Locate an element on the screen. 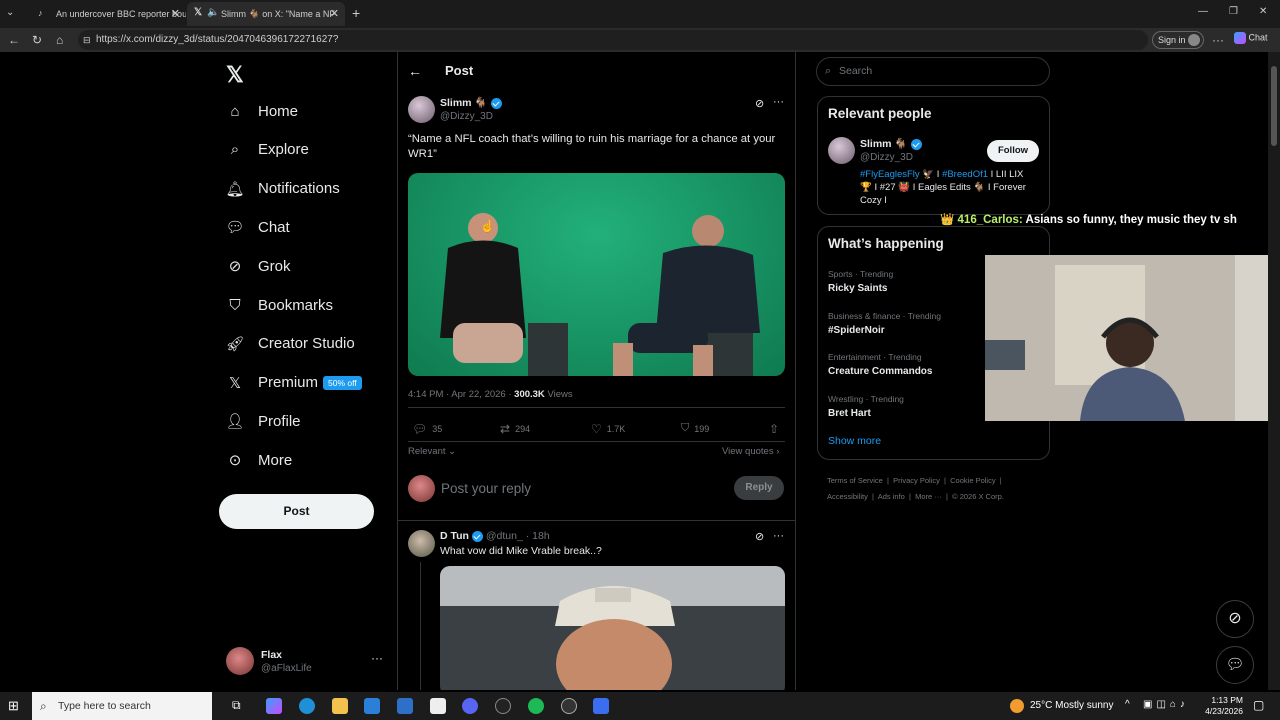  media-icon is located at coordinates (503, 706).